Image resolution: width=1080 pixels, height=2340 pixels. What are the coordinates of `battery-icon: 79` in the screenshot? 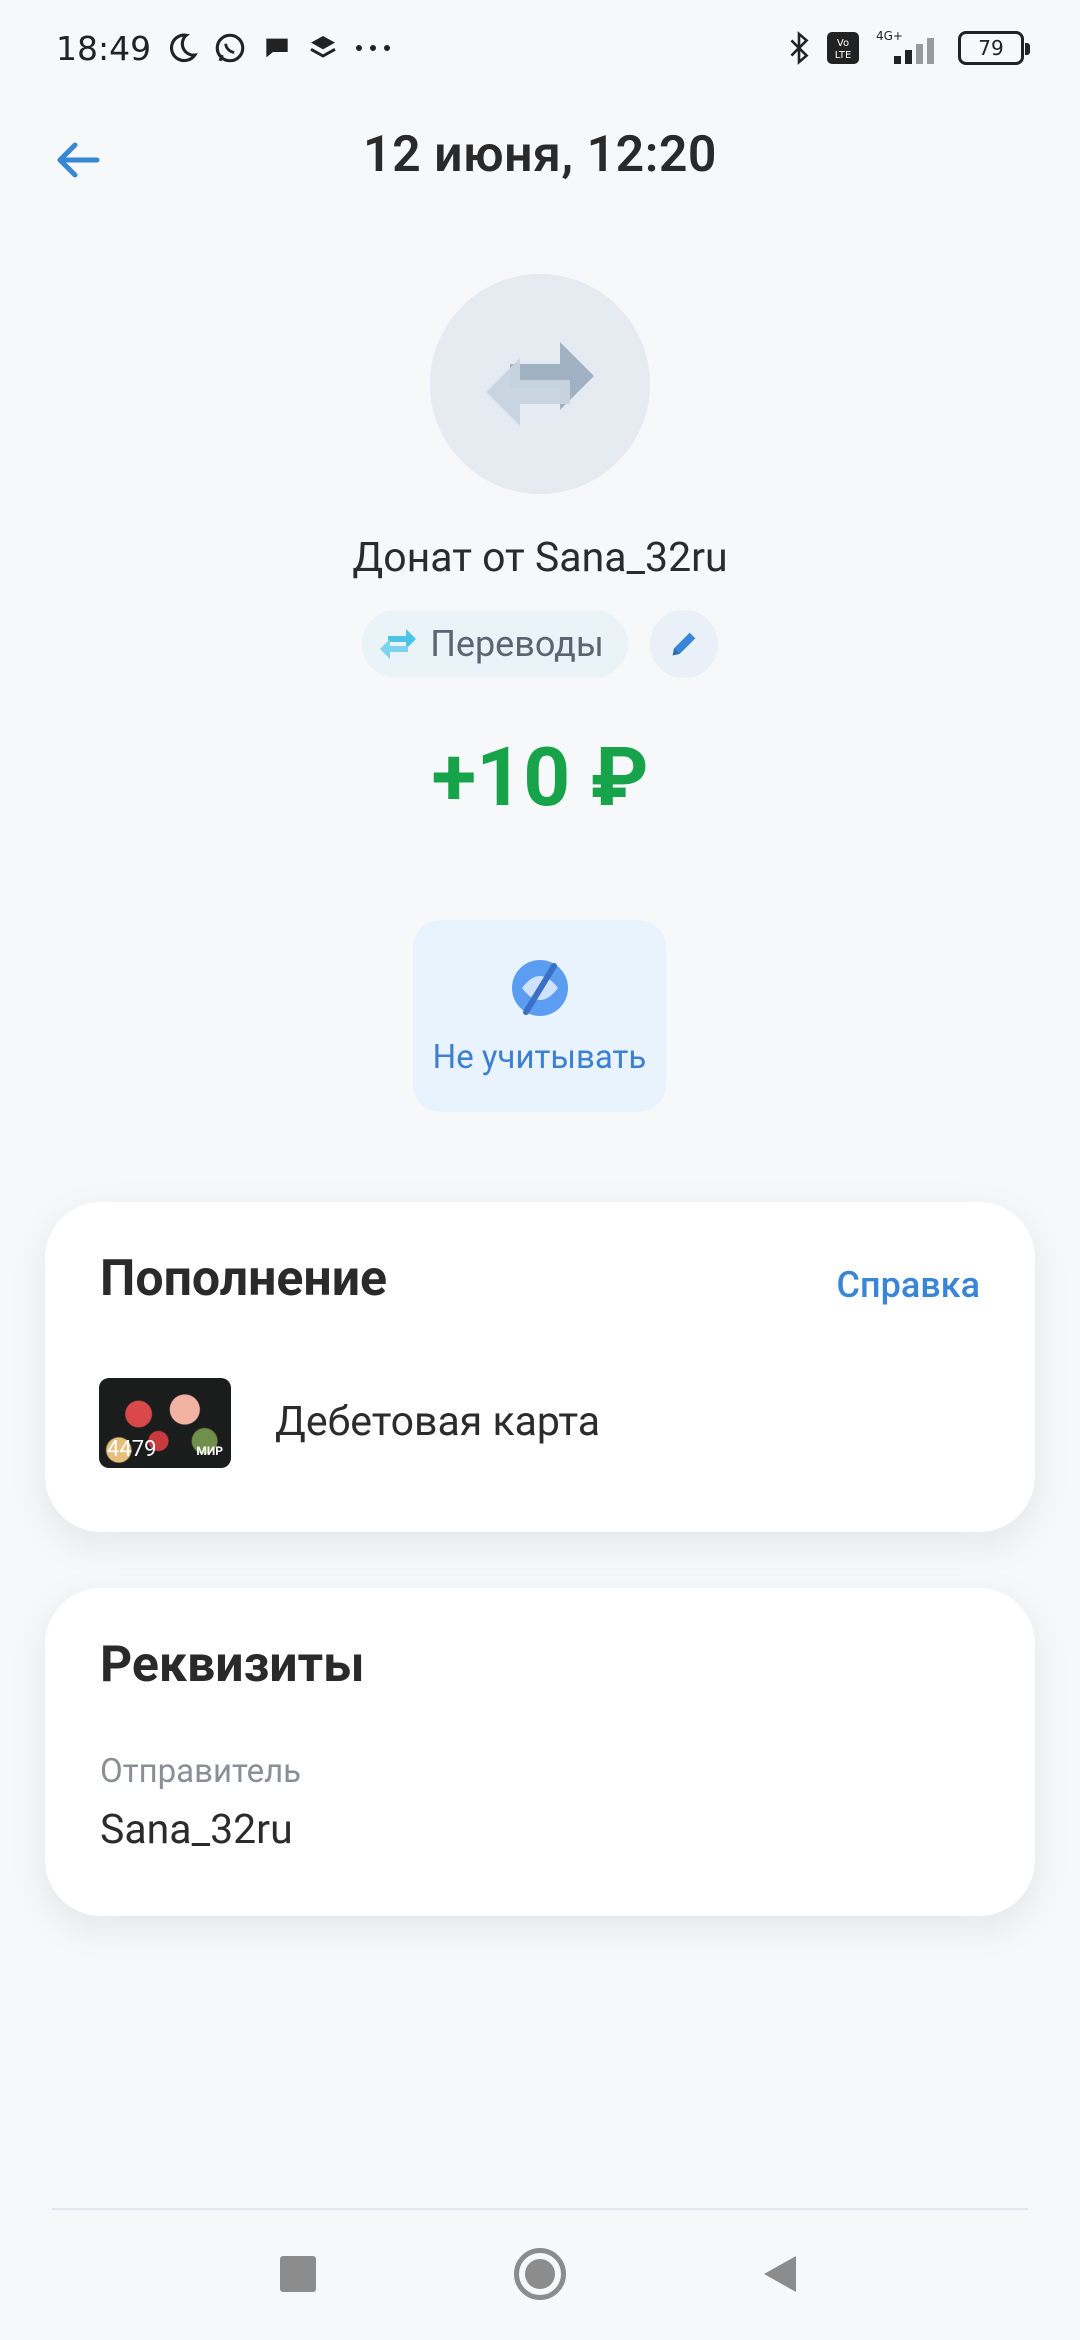 It's located at (994, 48).